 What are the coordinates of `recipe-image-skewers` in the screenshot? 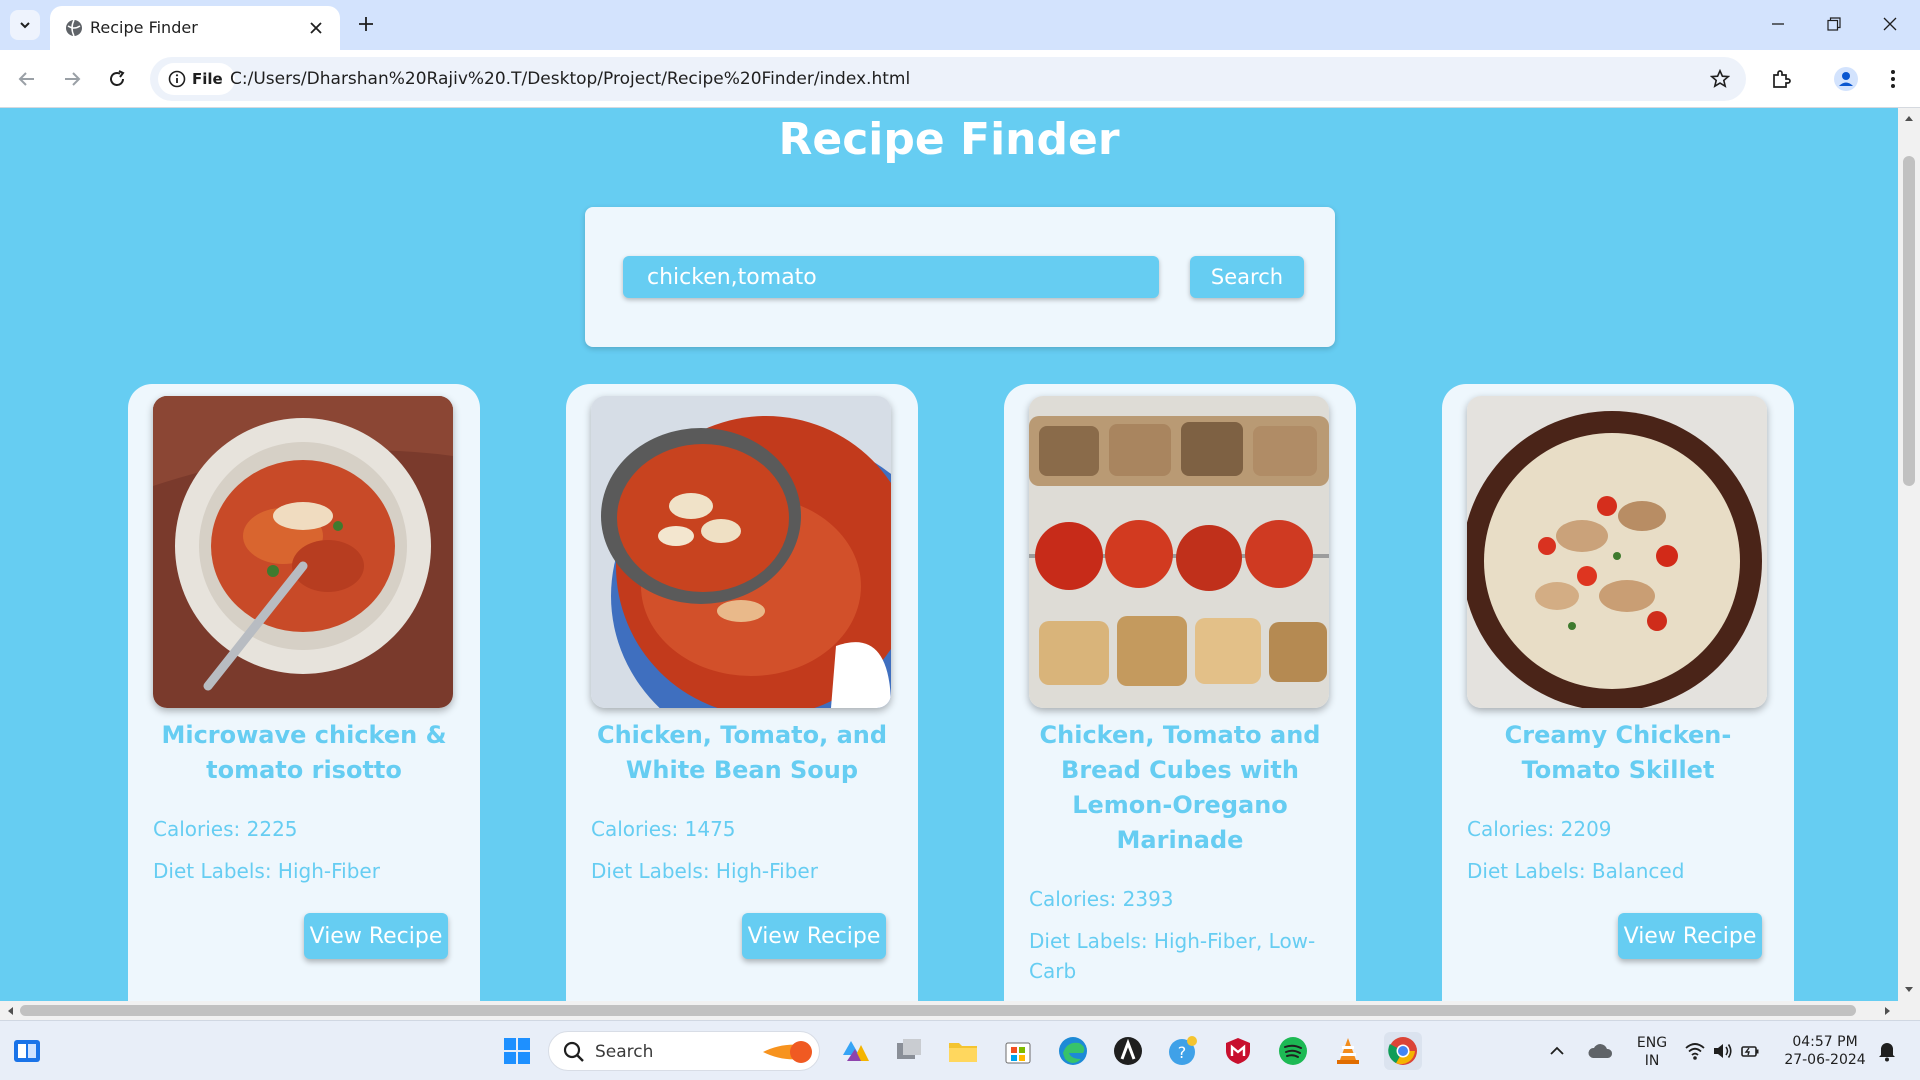 It's located at (1179, 552).